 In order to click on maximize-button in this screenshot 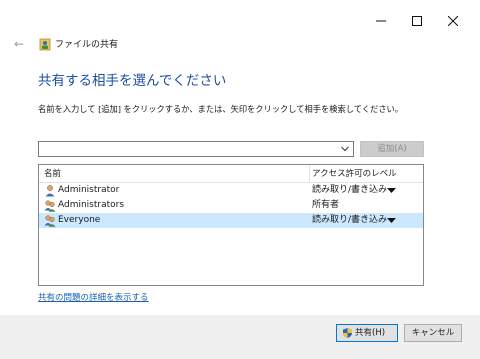, I will do `click(417, 21)`.